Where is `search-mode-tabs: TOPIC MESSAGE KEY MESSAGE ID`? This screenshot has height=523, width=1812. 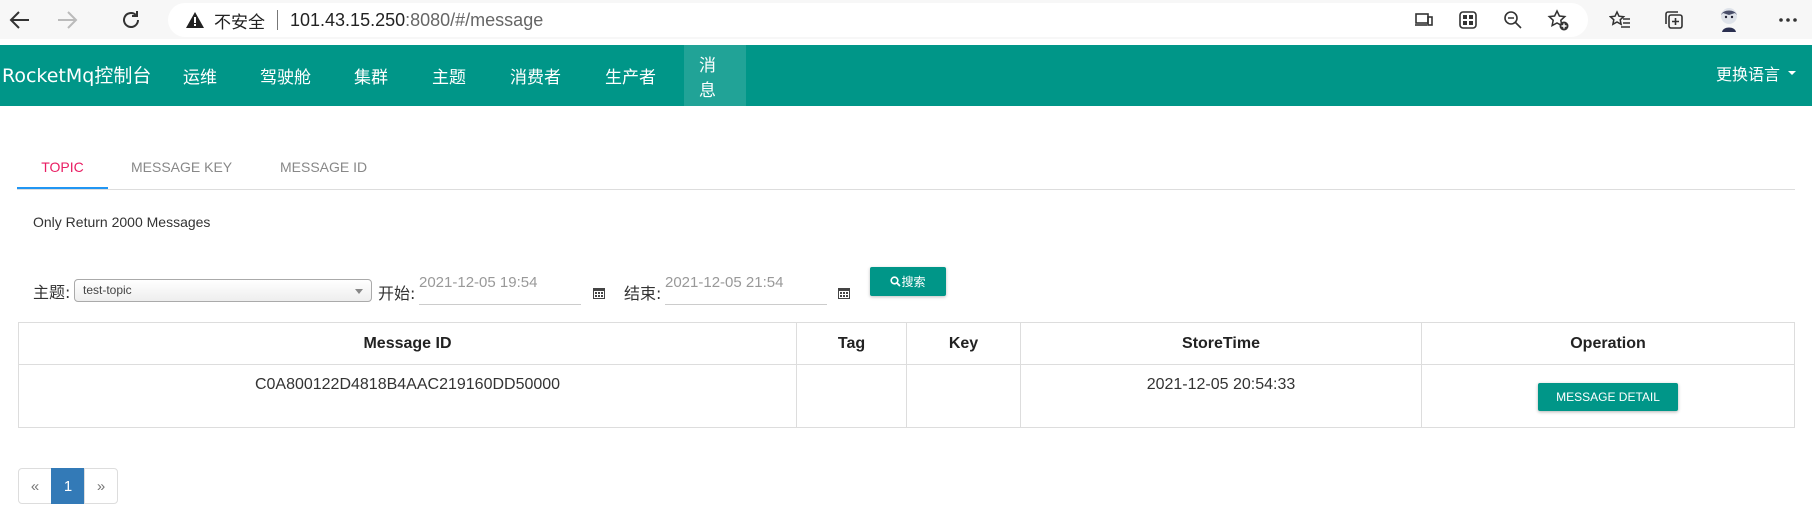
search-mode-tabs: TOPIC MESSAGE KEY MESSAGE ID is located at coordinates (906, 168).